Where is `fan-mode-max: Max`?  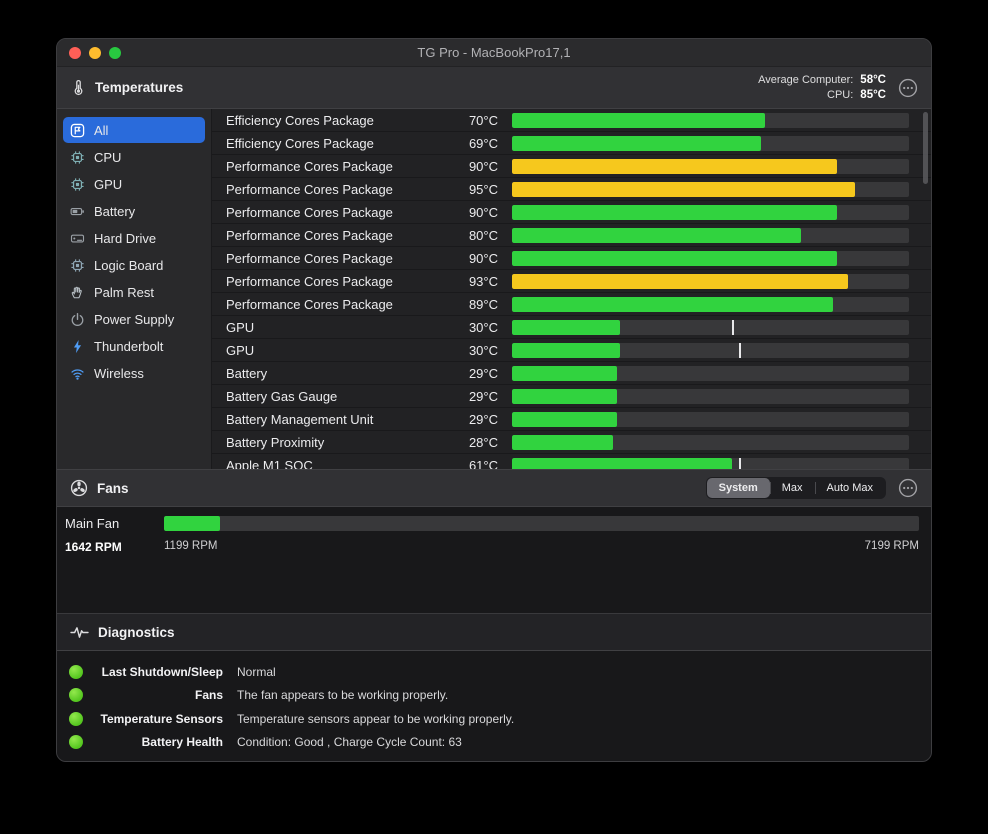
fan-mode-max: Max is located at coordinates (792, 488).